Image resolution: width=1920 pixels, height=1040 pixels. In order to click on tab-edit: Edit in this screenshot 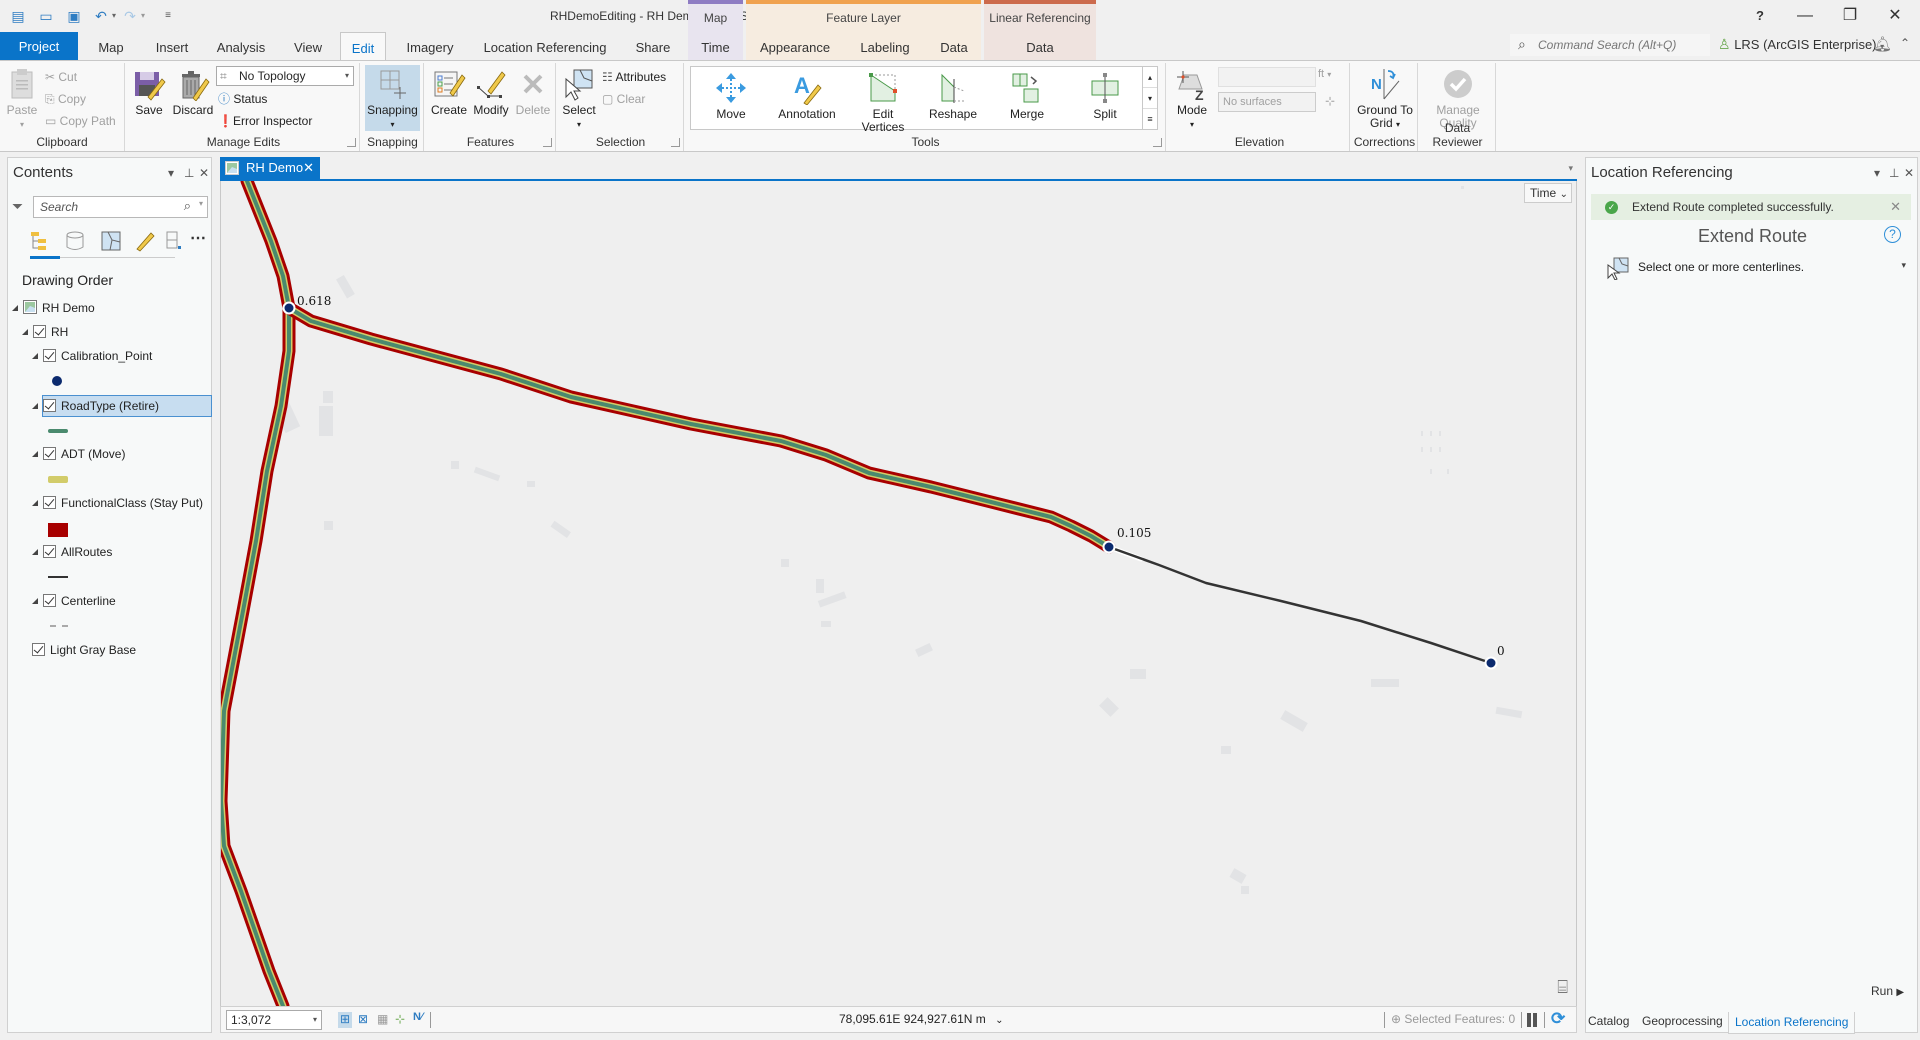, I will do `click(363, 46)`.